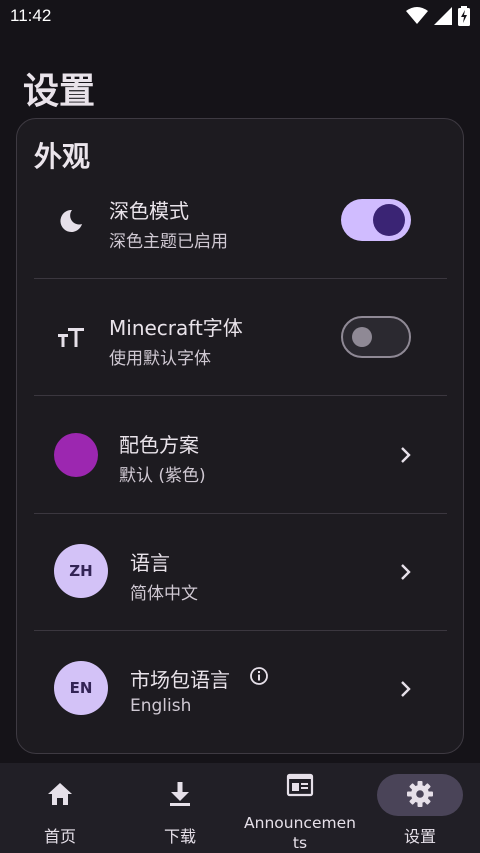  I want to click on status-time: 11:42, so click(31, 15).